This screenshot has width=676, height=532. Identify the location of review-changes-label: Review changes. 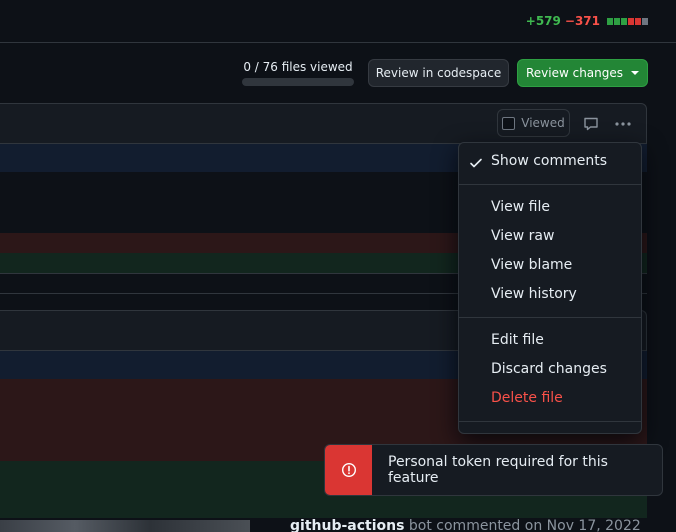
(574, 73).